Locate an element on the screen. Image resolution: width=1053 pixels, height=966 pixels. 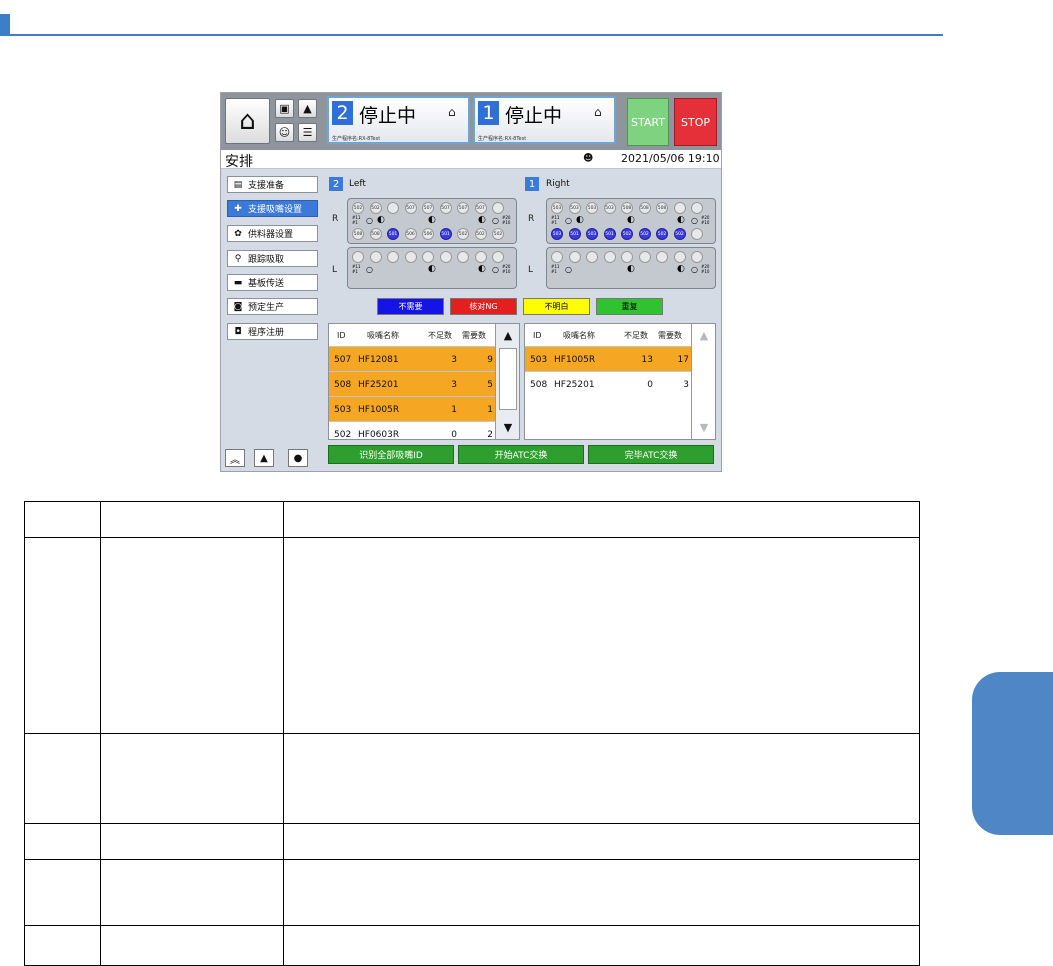
legend-unneeded: 不需要 is located at coordinates (410, 306).